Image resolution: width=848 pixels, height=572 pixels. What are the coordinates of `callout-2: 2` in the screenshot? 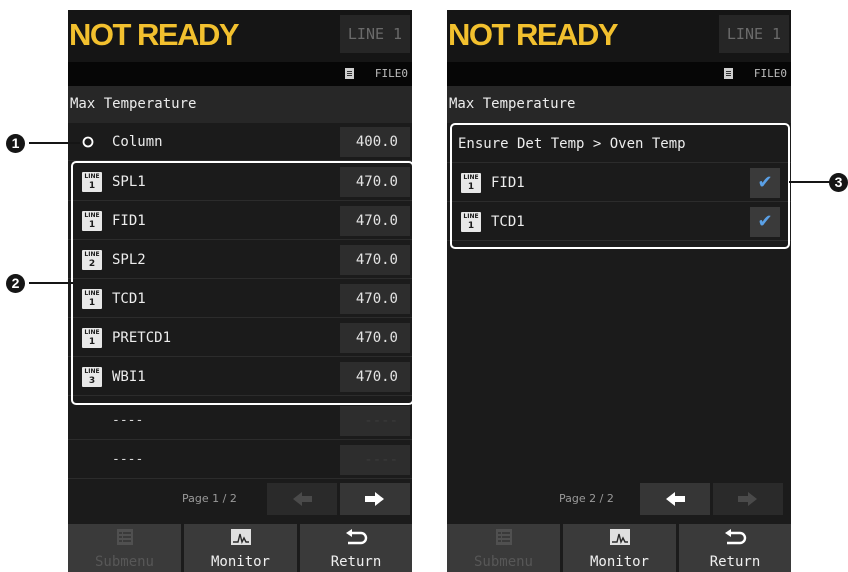 It's located at (15, 283).